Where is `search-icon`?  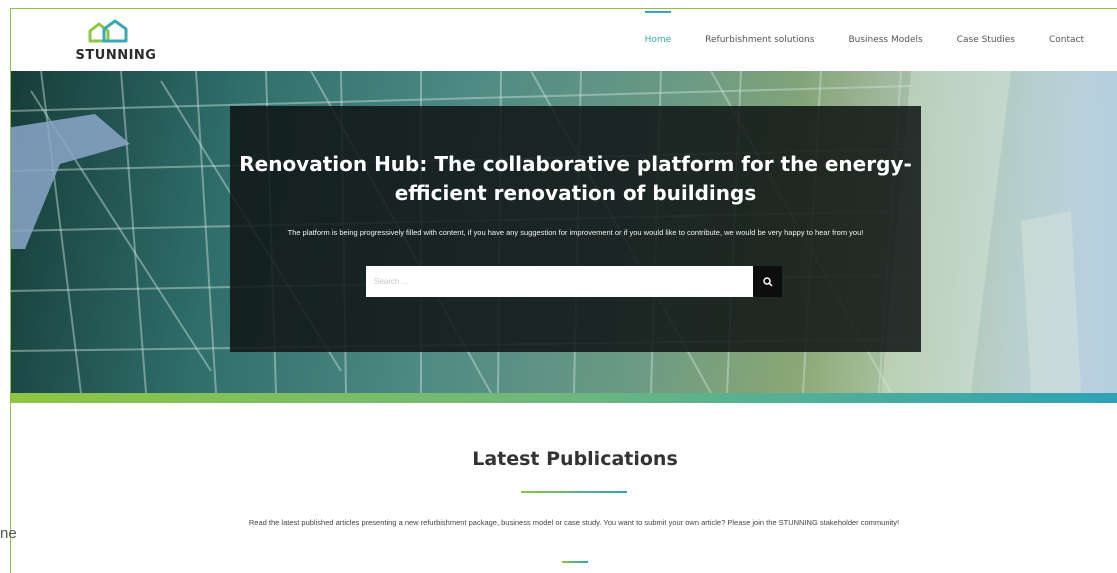 search-icon is located at coordinates (767, 281).